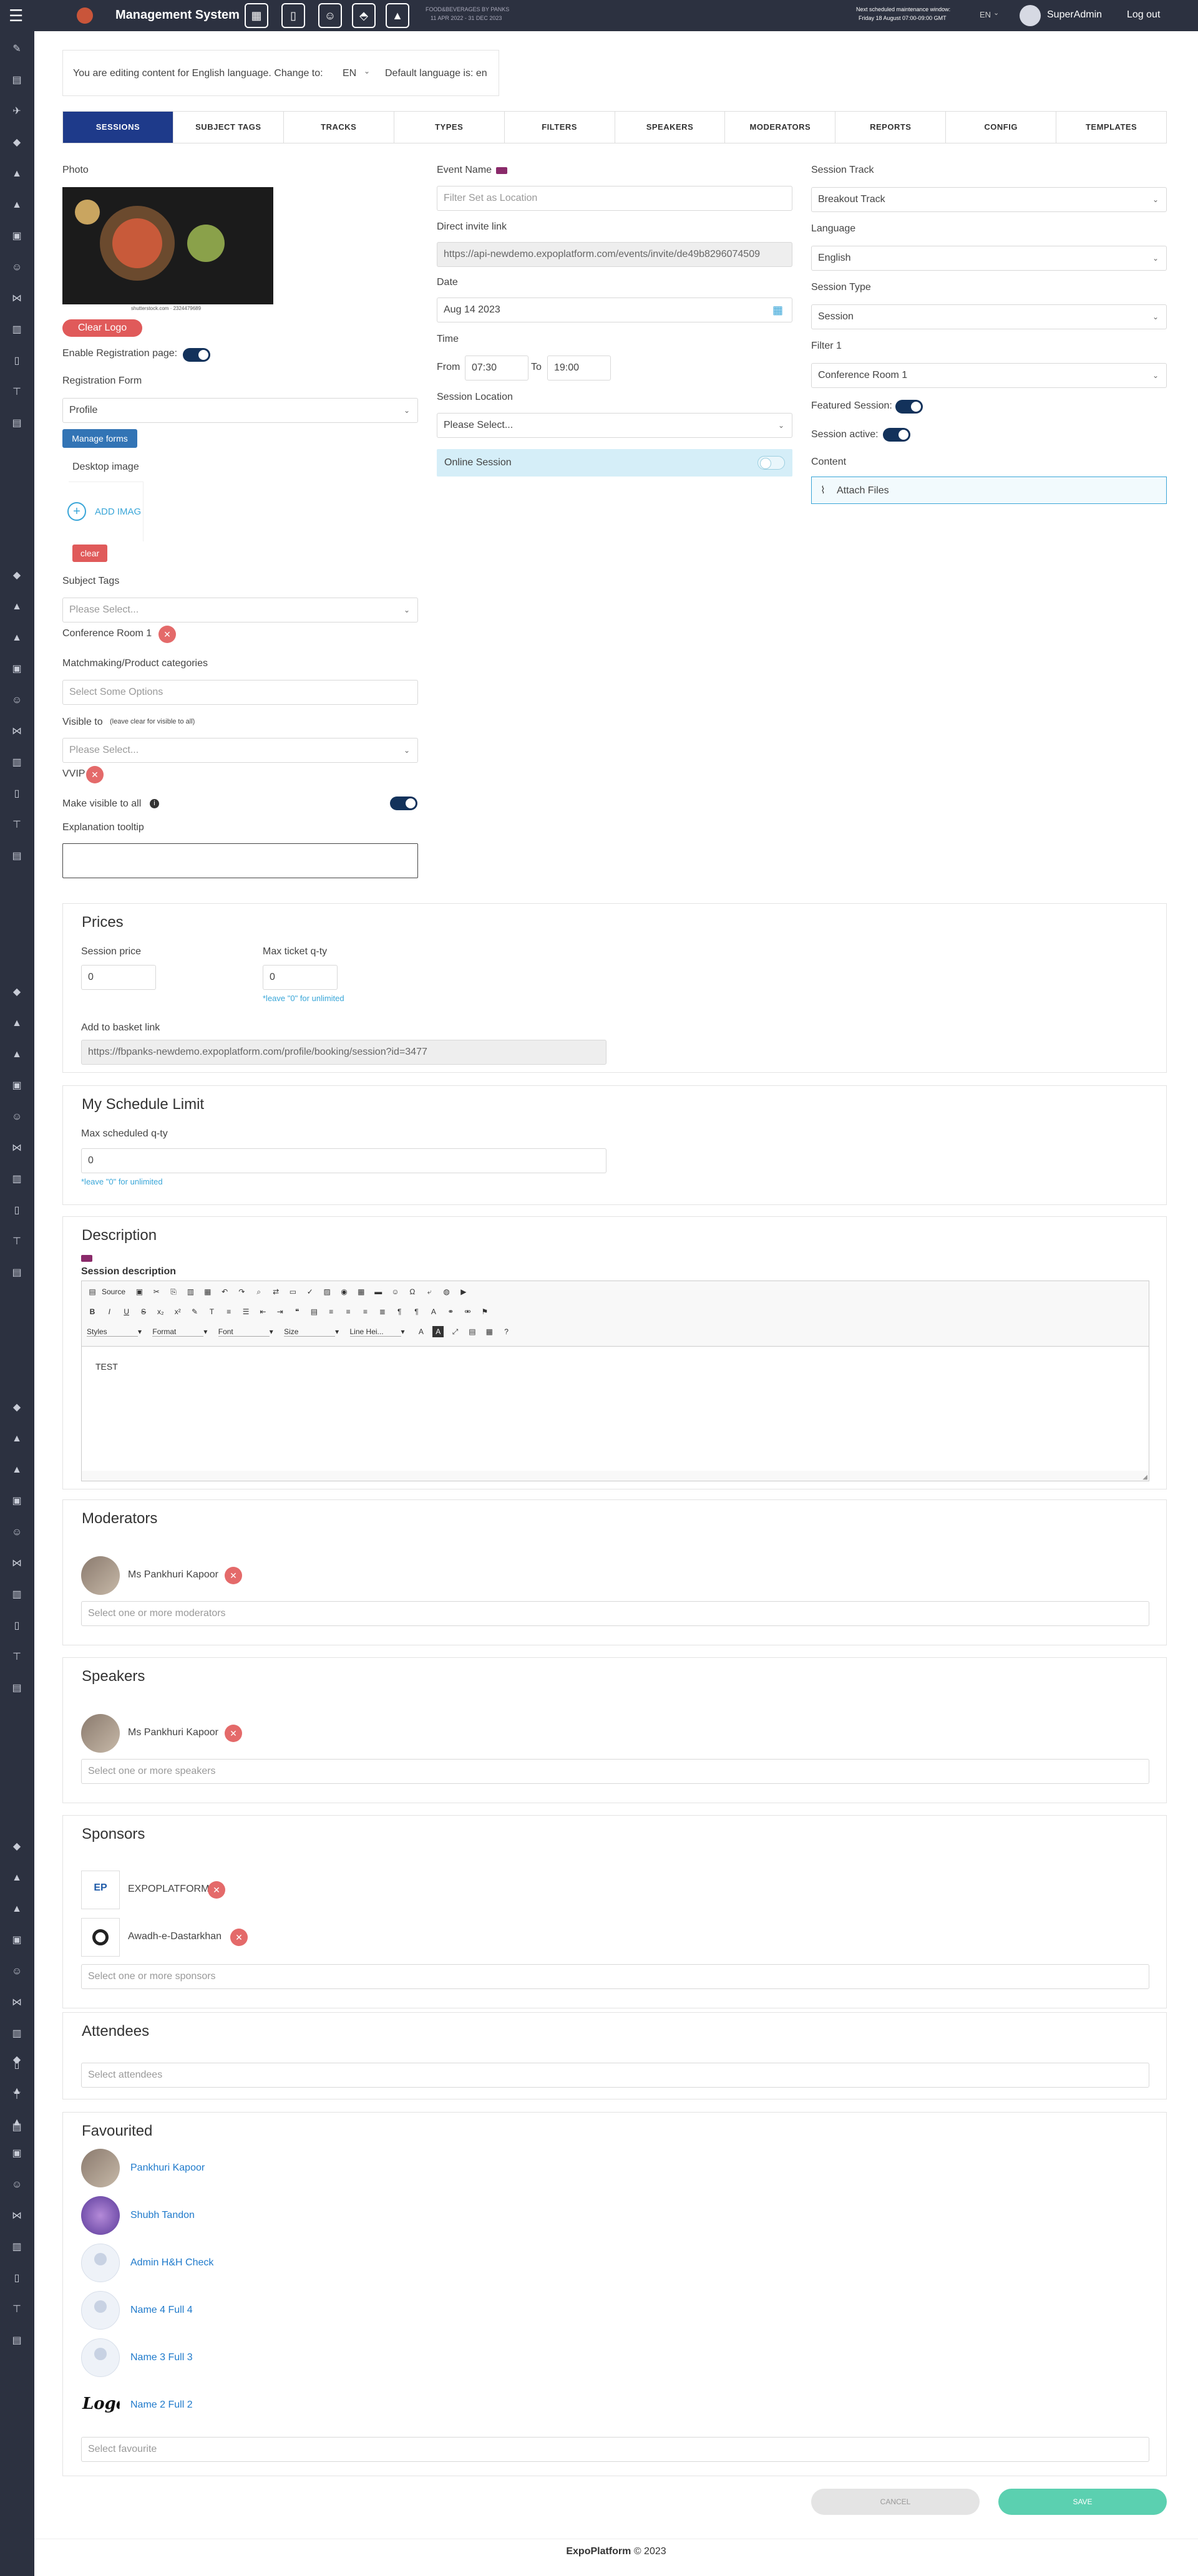 The height and width of the screenshot is (2576, 1198). What do you see at coordinates (1144, 1477) in the screenshot?
I see `resize-handle-icon: ◢` at bounding box center [1144, 1477].